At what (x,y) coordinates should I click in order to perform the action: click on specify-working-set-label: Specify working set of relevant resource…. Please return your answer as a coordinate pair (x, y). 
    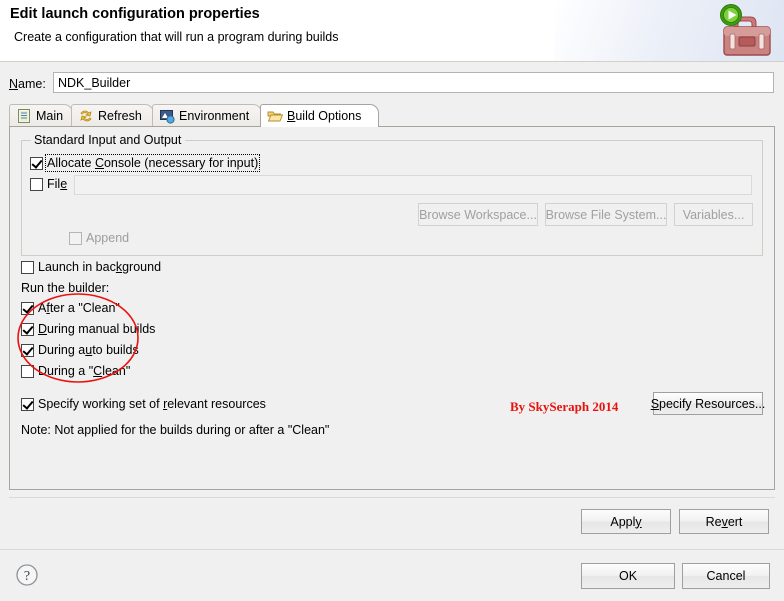
    Looking at the image, I should click on (152, 404).